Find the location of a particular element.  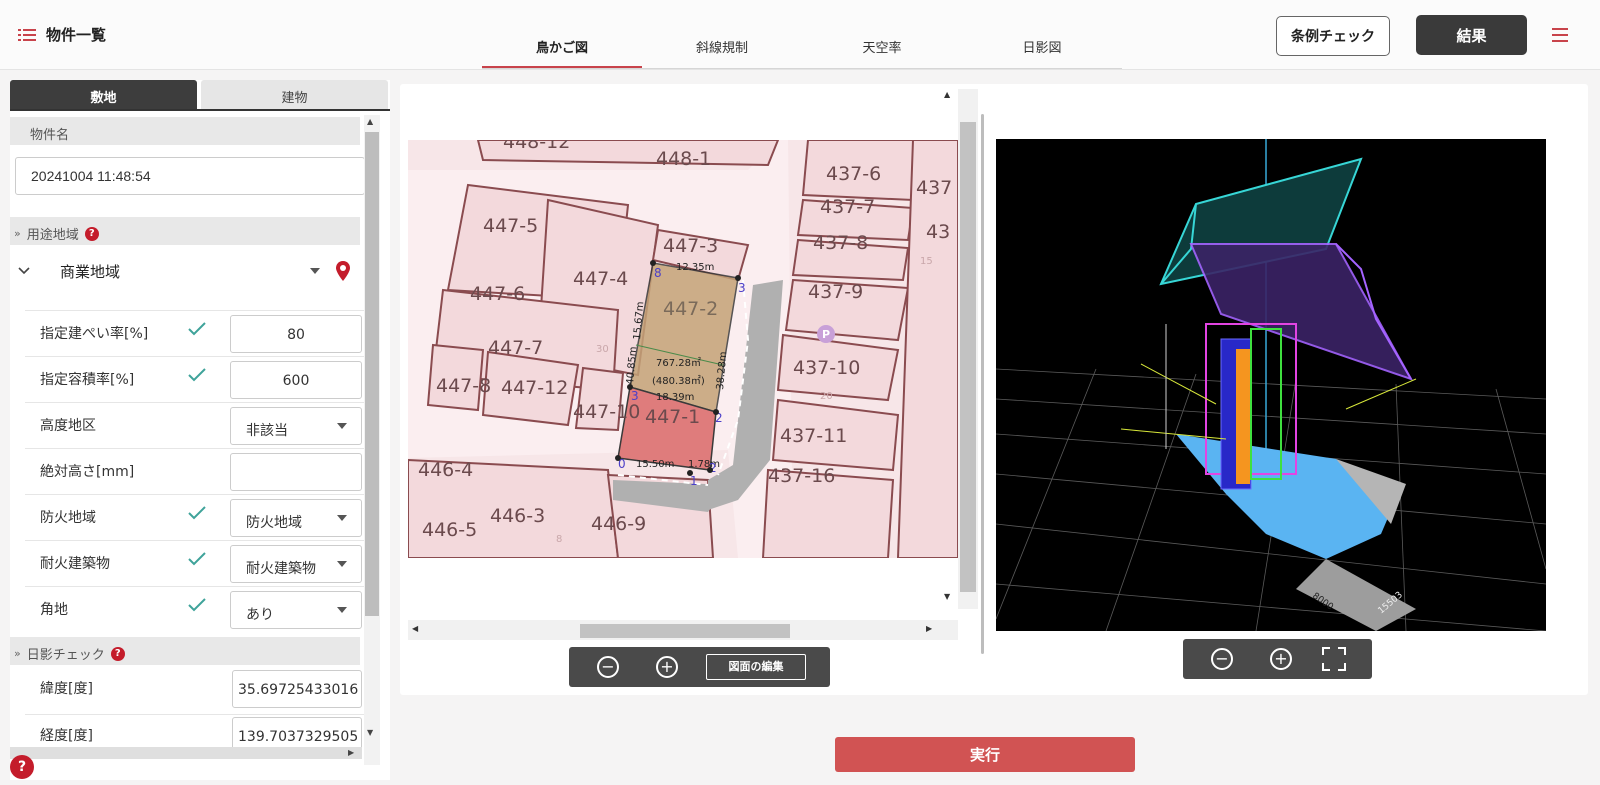

field-input: 600 is located at coordinates (296, 380).